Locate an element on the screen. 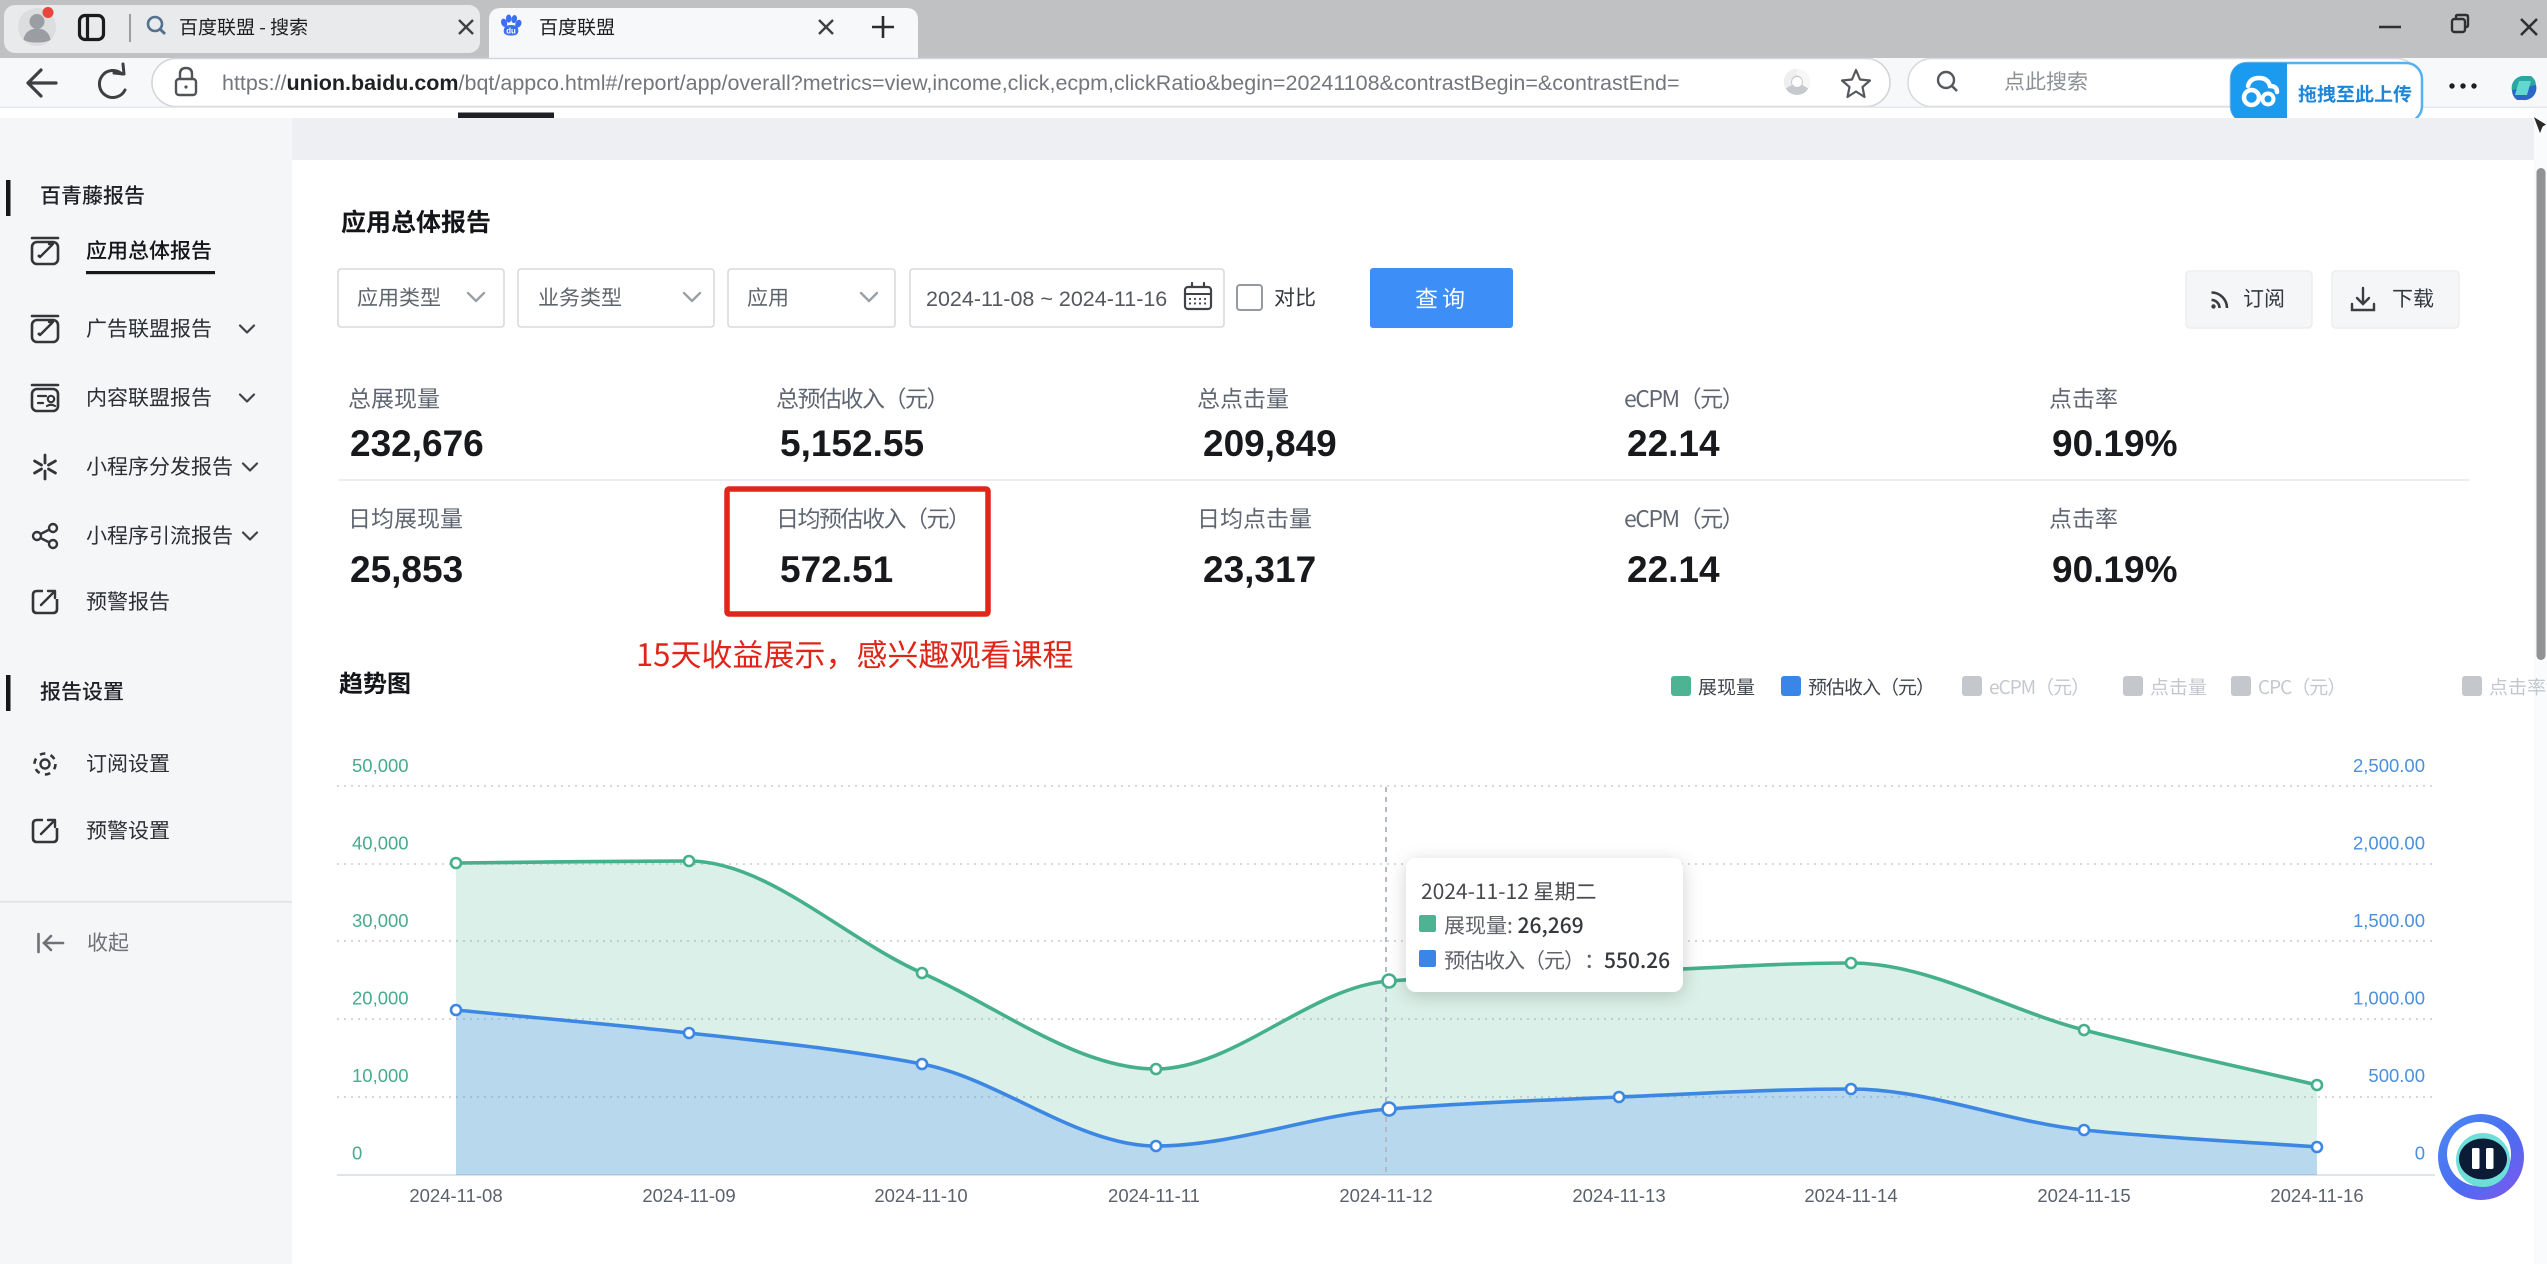 This screenshot has width=2547, height=1264. svg-text: 2024-11-08 ~ 2024-11-16 is located at coordinates (1046, 299).